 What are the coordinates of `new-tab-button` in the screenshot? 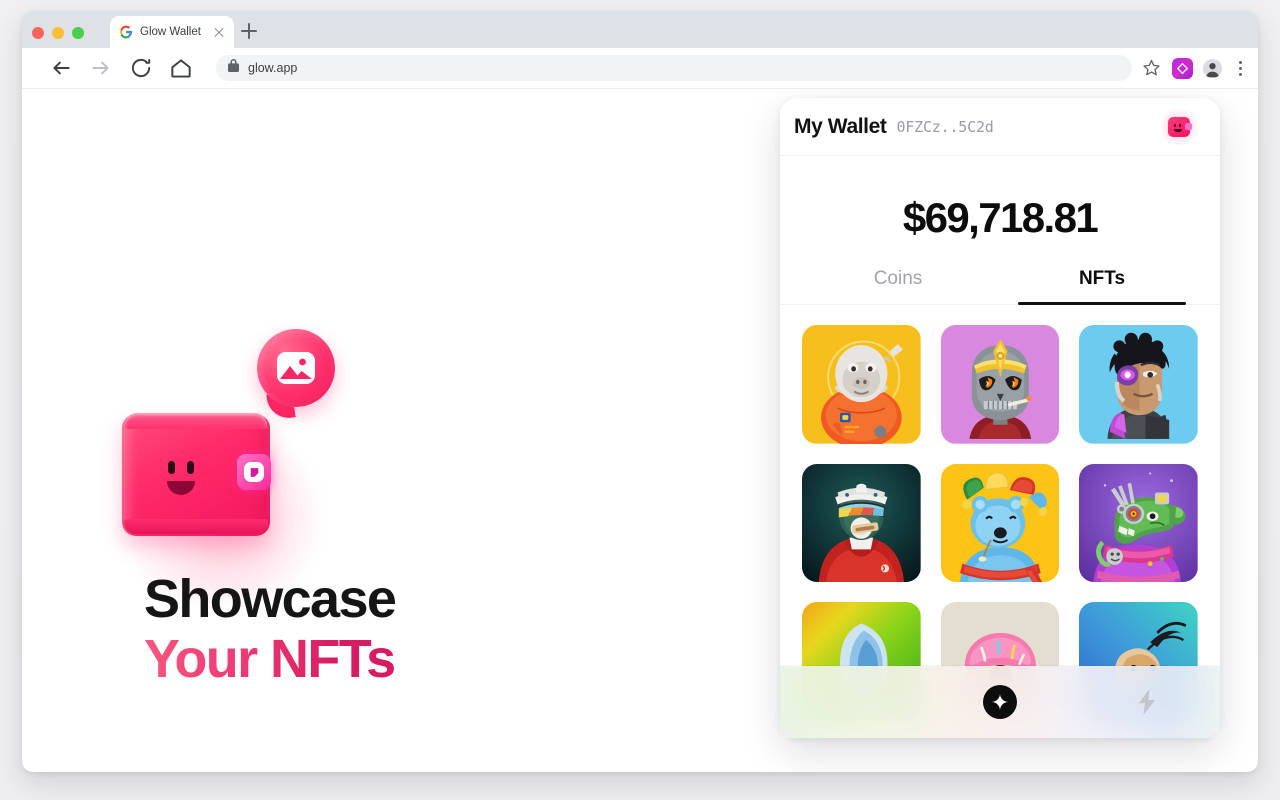 It's located at (249, 31).